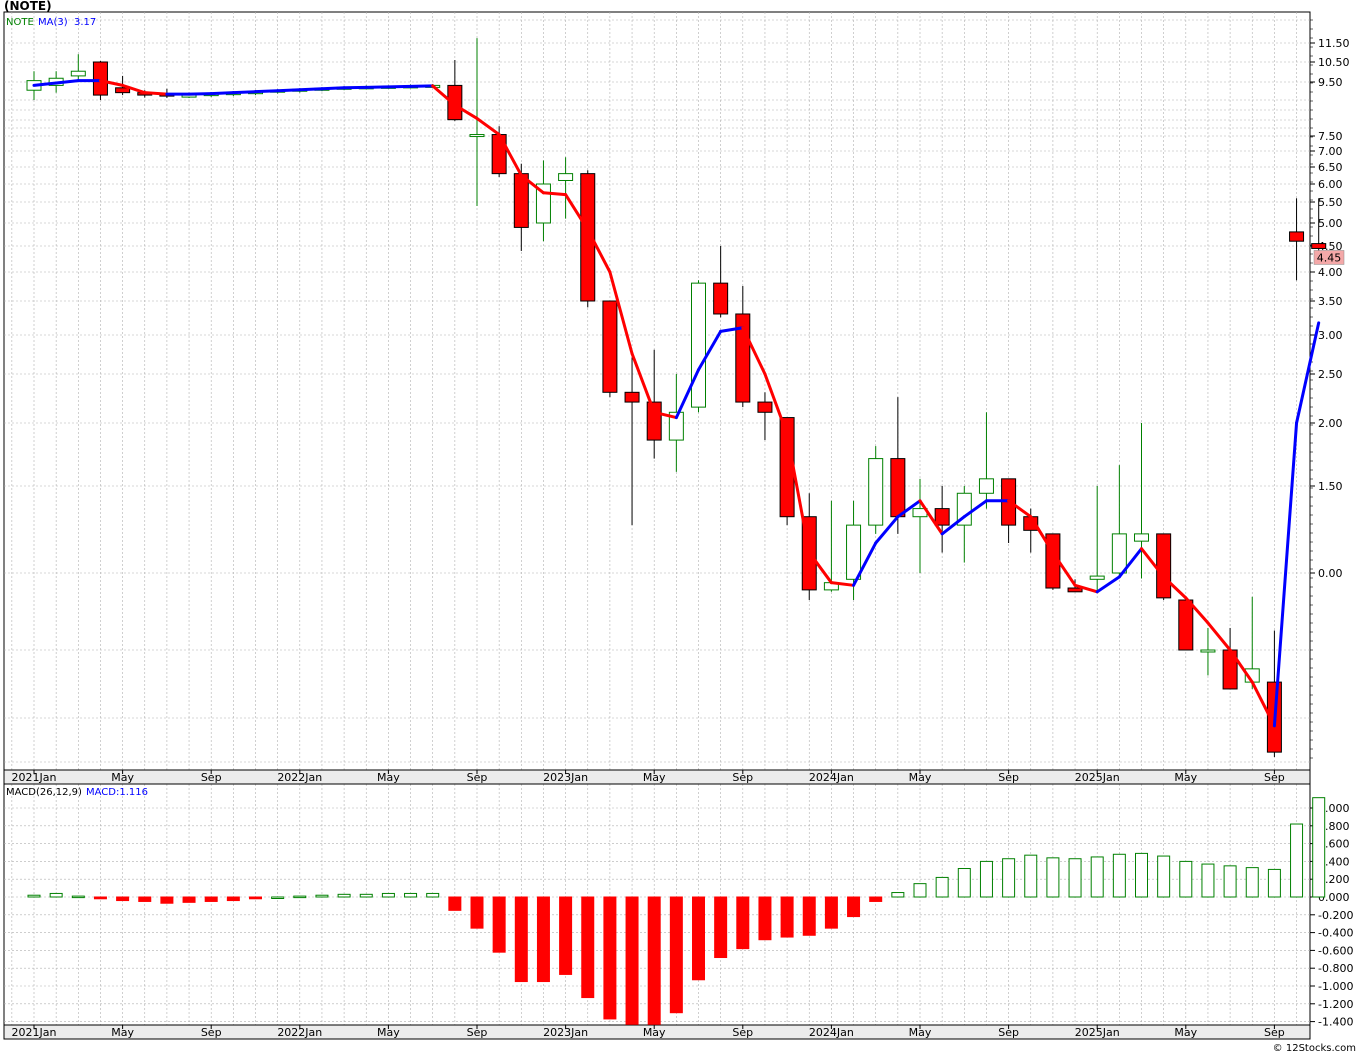 This screenshot has width=1360, height=1056. Describe the element at coordinates (1330, 573) in the screenshot. I see `y-tick-label: 0.00` at that location.